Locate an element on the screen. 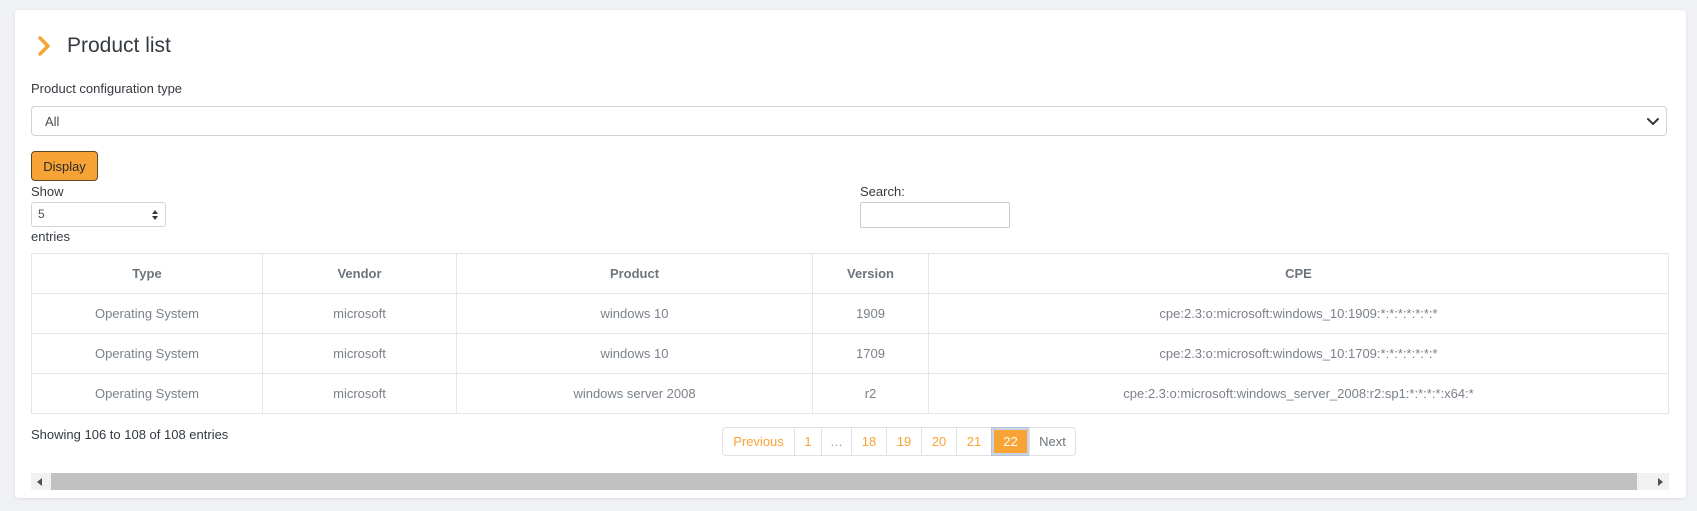  page-19-button: 19 is located at coordinates (904, 441).